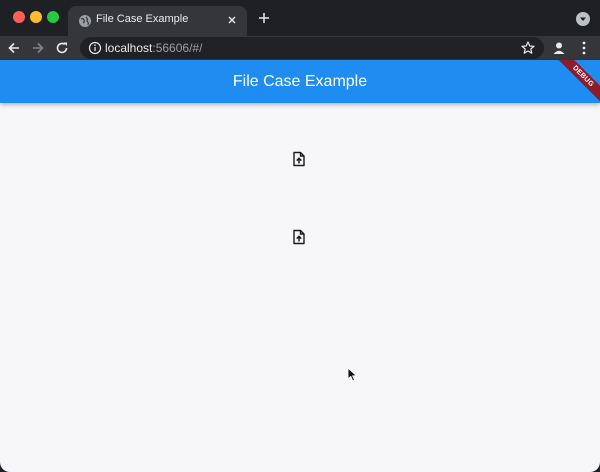  I want to click on browser-menu-icon, so click(584, 48).